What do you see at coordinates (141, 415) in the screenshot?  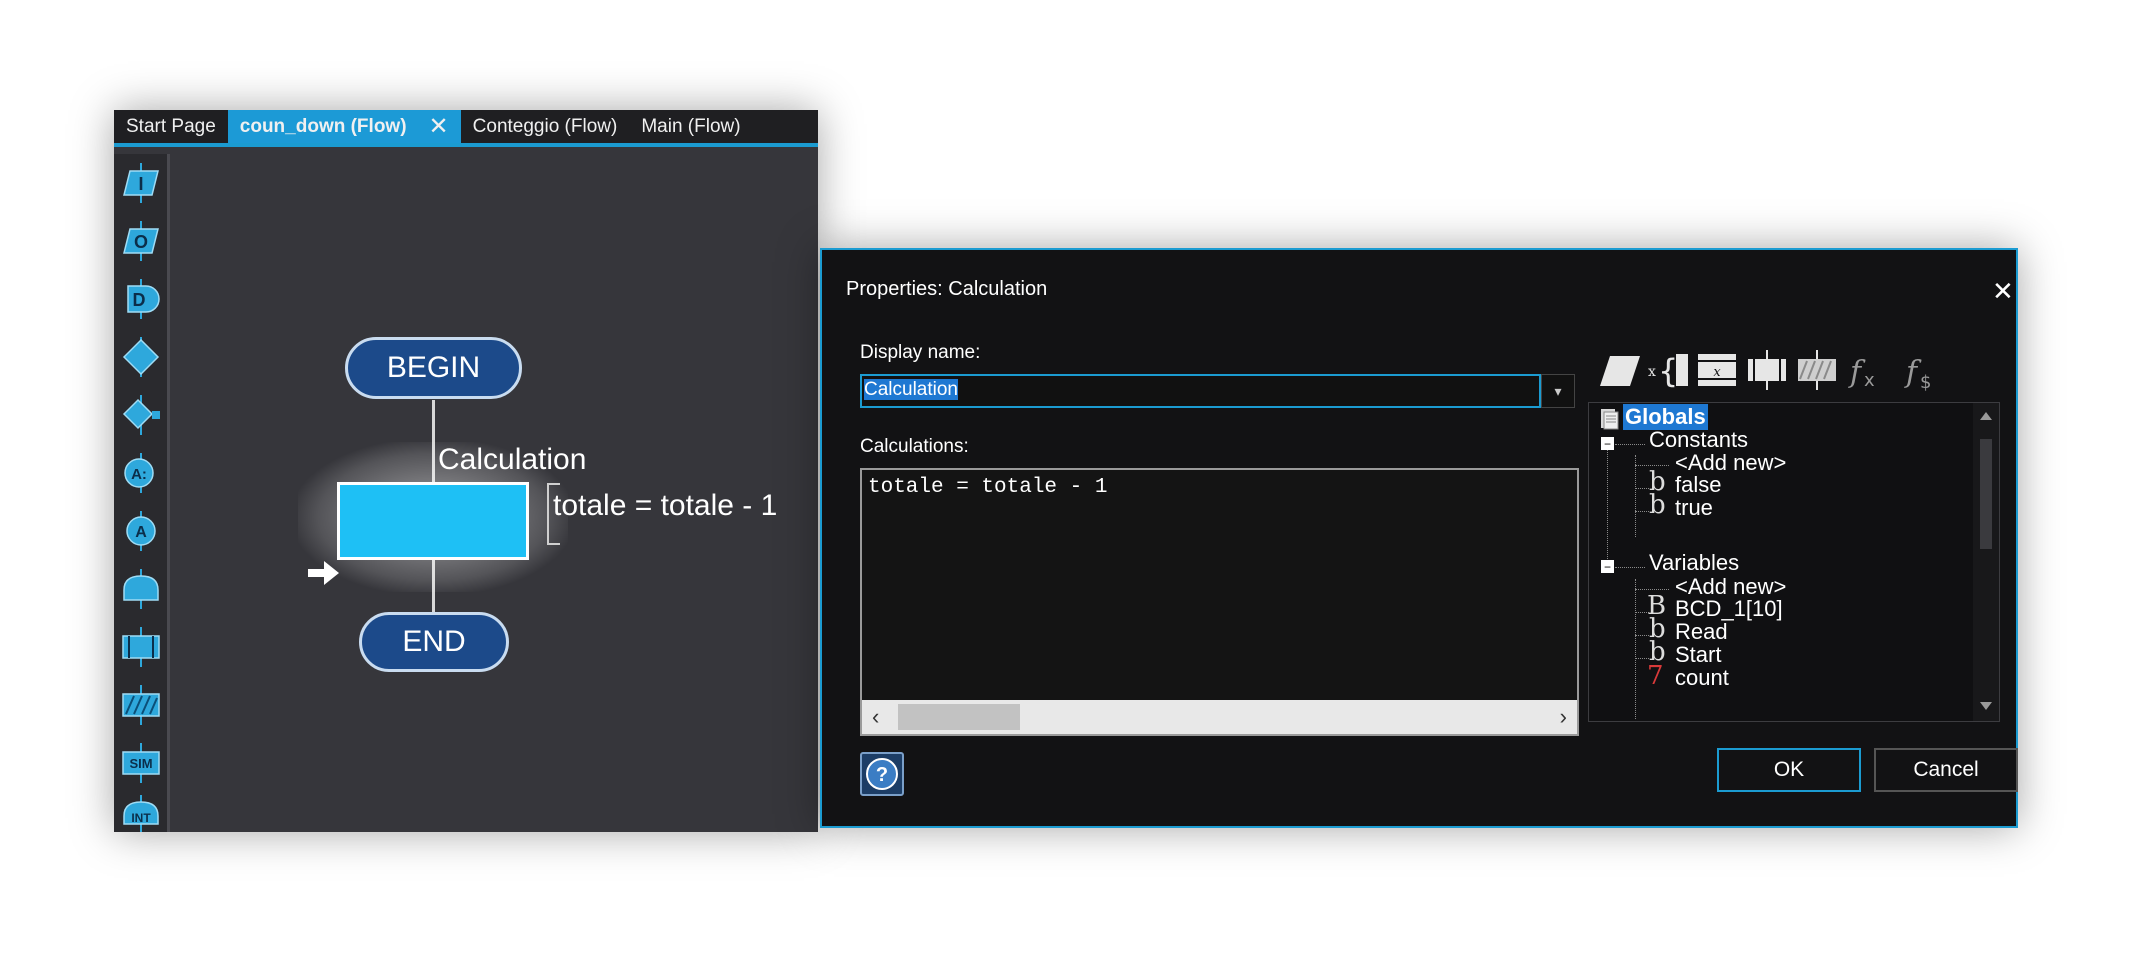 I see `switch-icon` at bounding box center [141, 415].